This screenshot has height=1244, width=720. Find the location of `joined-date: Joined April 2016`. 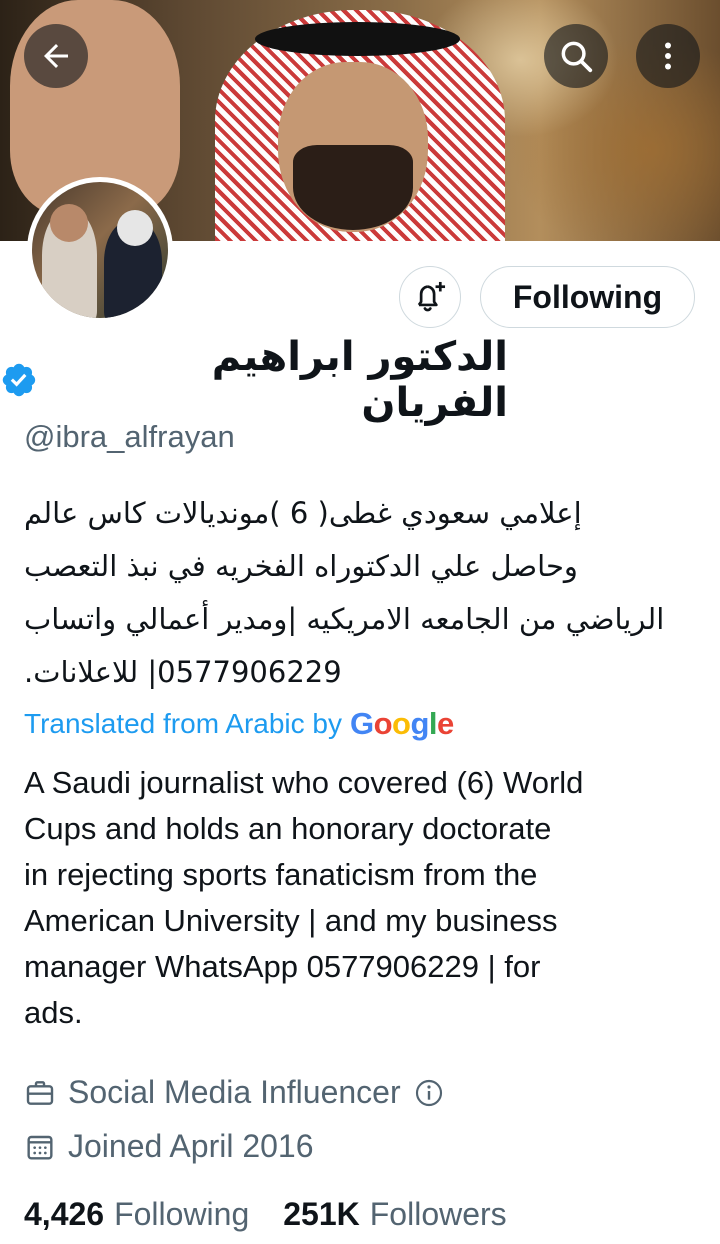

joined-date: Joined April 2016 is located at coordinates (169, 1146).